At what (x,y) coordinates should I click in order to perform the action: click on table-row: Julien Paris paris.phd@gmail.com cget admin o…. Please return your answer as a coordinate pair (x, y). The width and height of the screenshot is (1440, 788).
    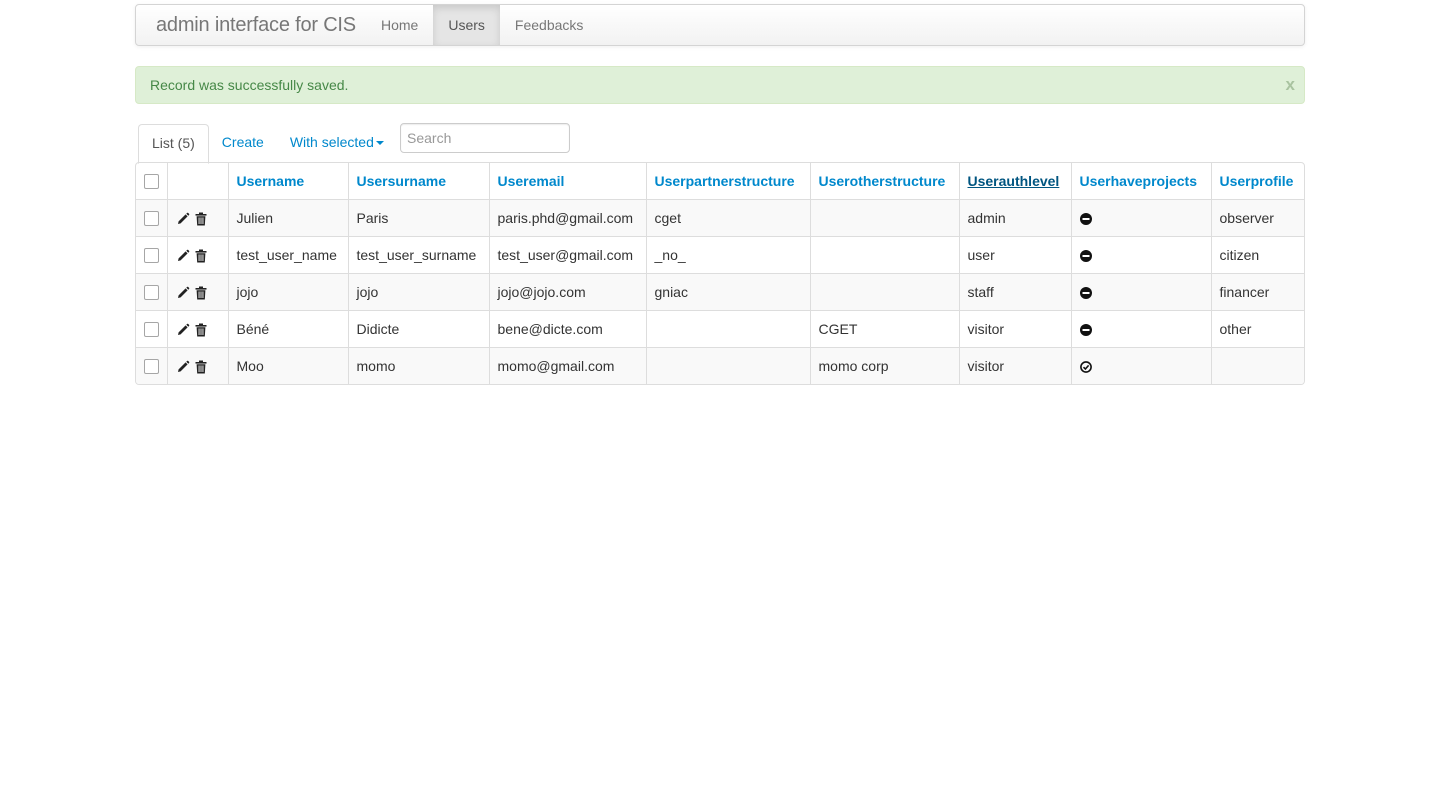
    Looking at the image, I should click on (720, 218).